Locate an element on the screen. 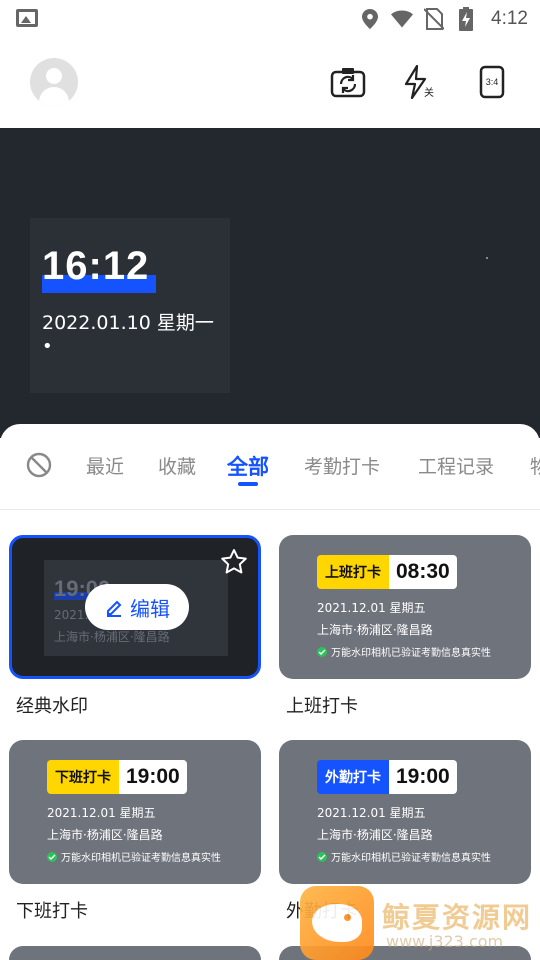  watermark-overlay: 16:12 2022.01.10 星期一 • is located at coordinates (130, 305).